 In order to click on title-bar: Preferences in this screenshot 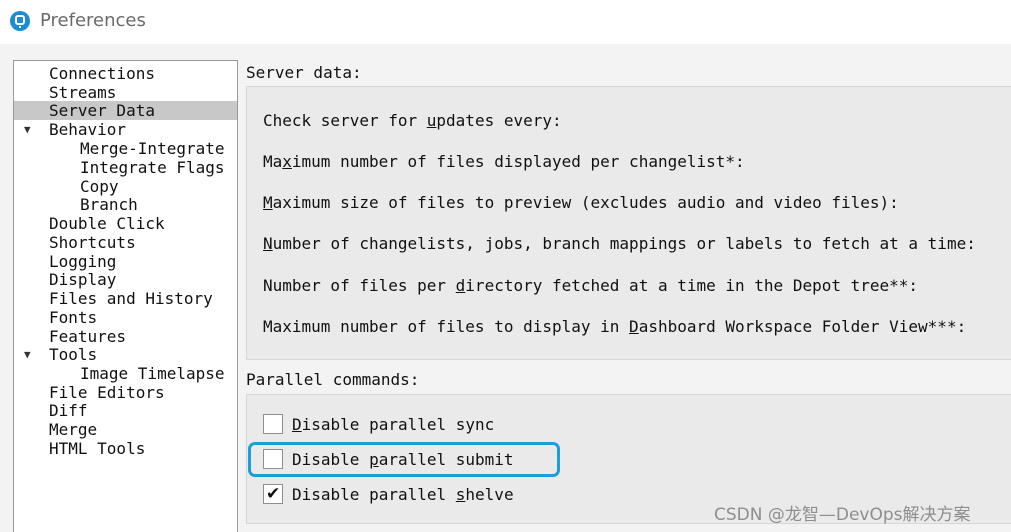, I will do `click(505, 22)`.